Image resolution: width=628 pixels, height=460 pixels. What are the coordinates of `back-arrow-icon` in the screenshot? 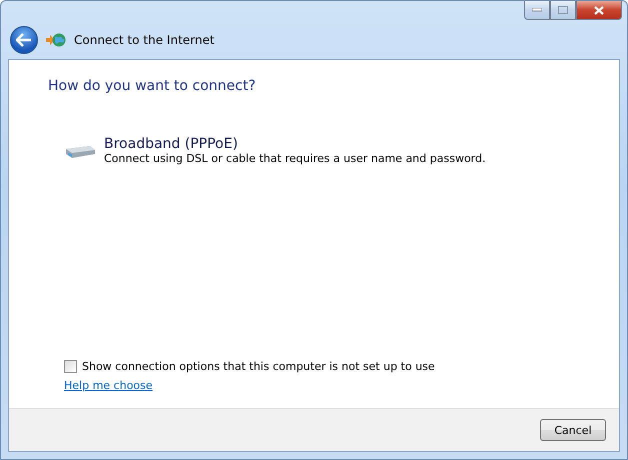 It's located at (24, 40).